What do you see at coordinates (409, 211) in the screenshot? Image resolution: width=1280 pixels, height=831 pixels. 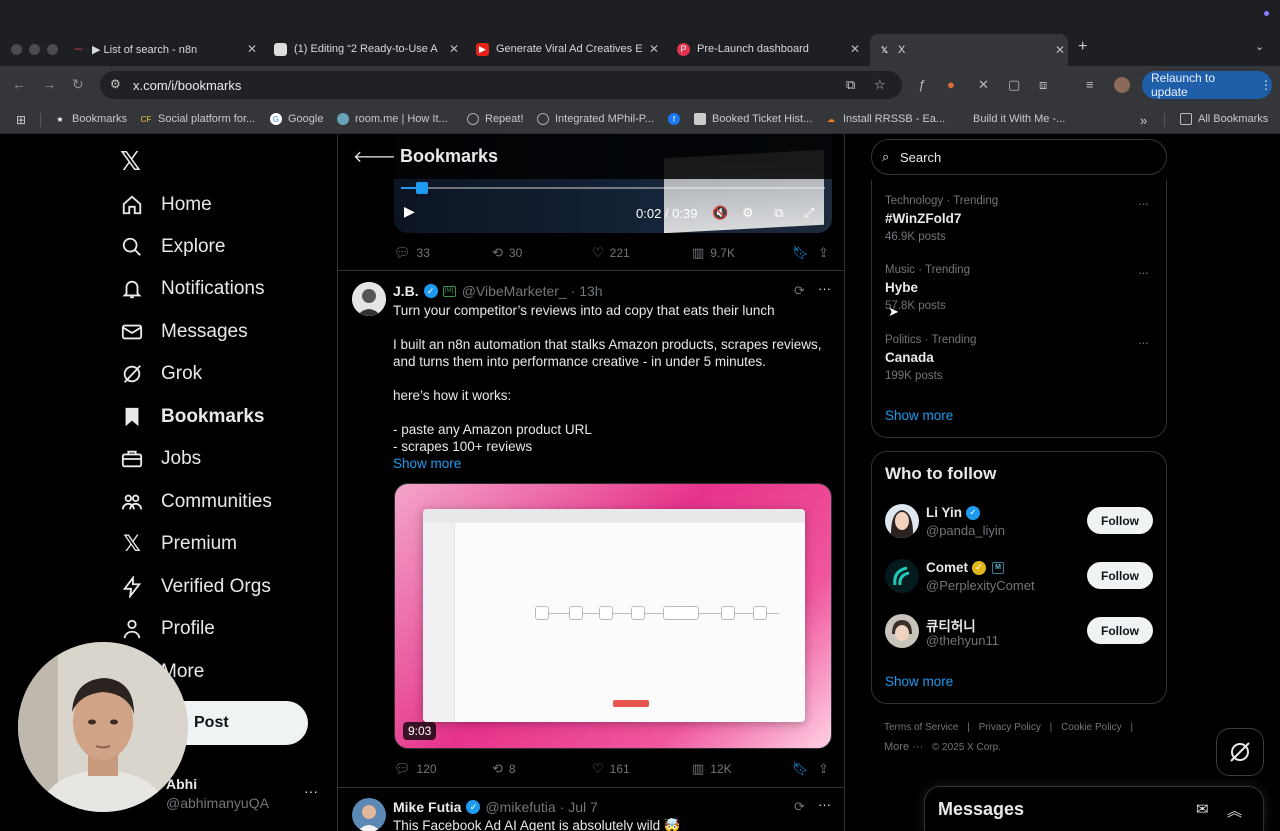 I see `play-icon: ▶` at bounding box center [409, 211].